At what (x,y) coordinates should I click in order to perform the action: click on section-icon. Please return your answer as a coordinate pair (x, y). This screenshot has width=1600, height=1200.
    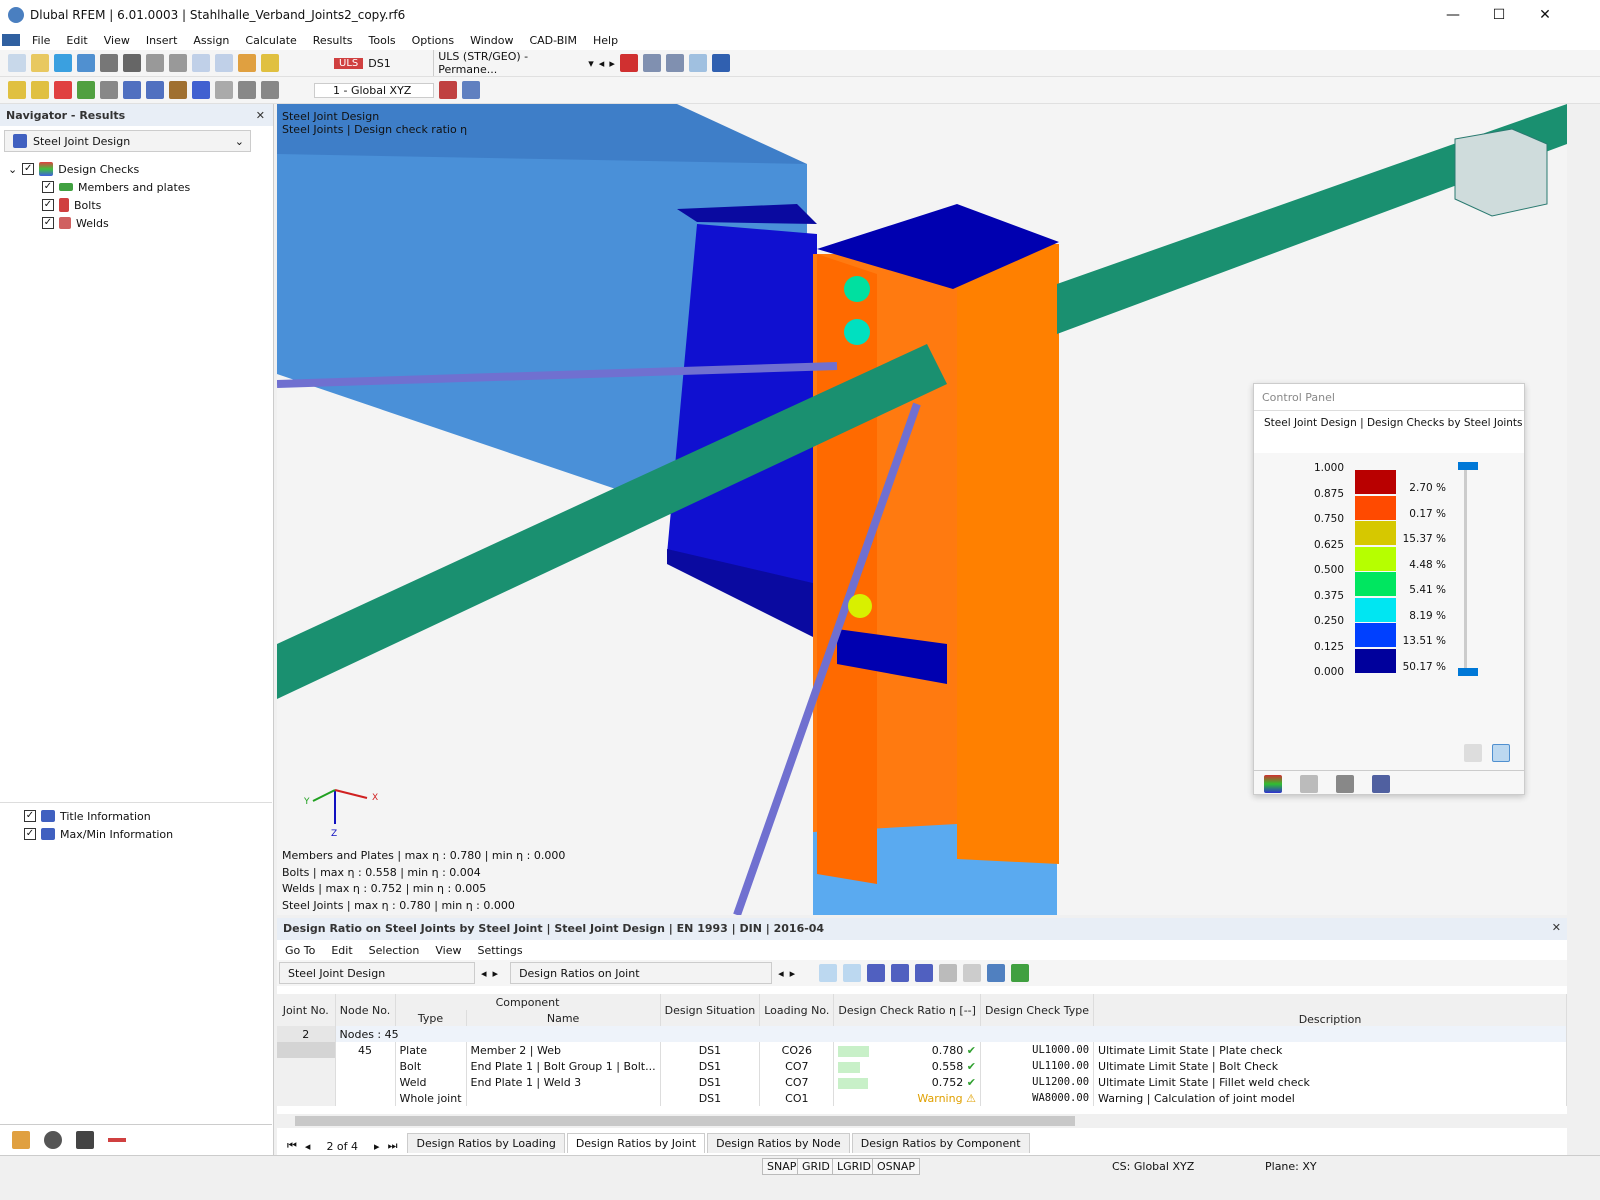
    Looking at the image, I should click on (247, 63).